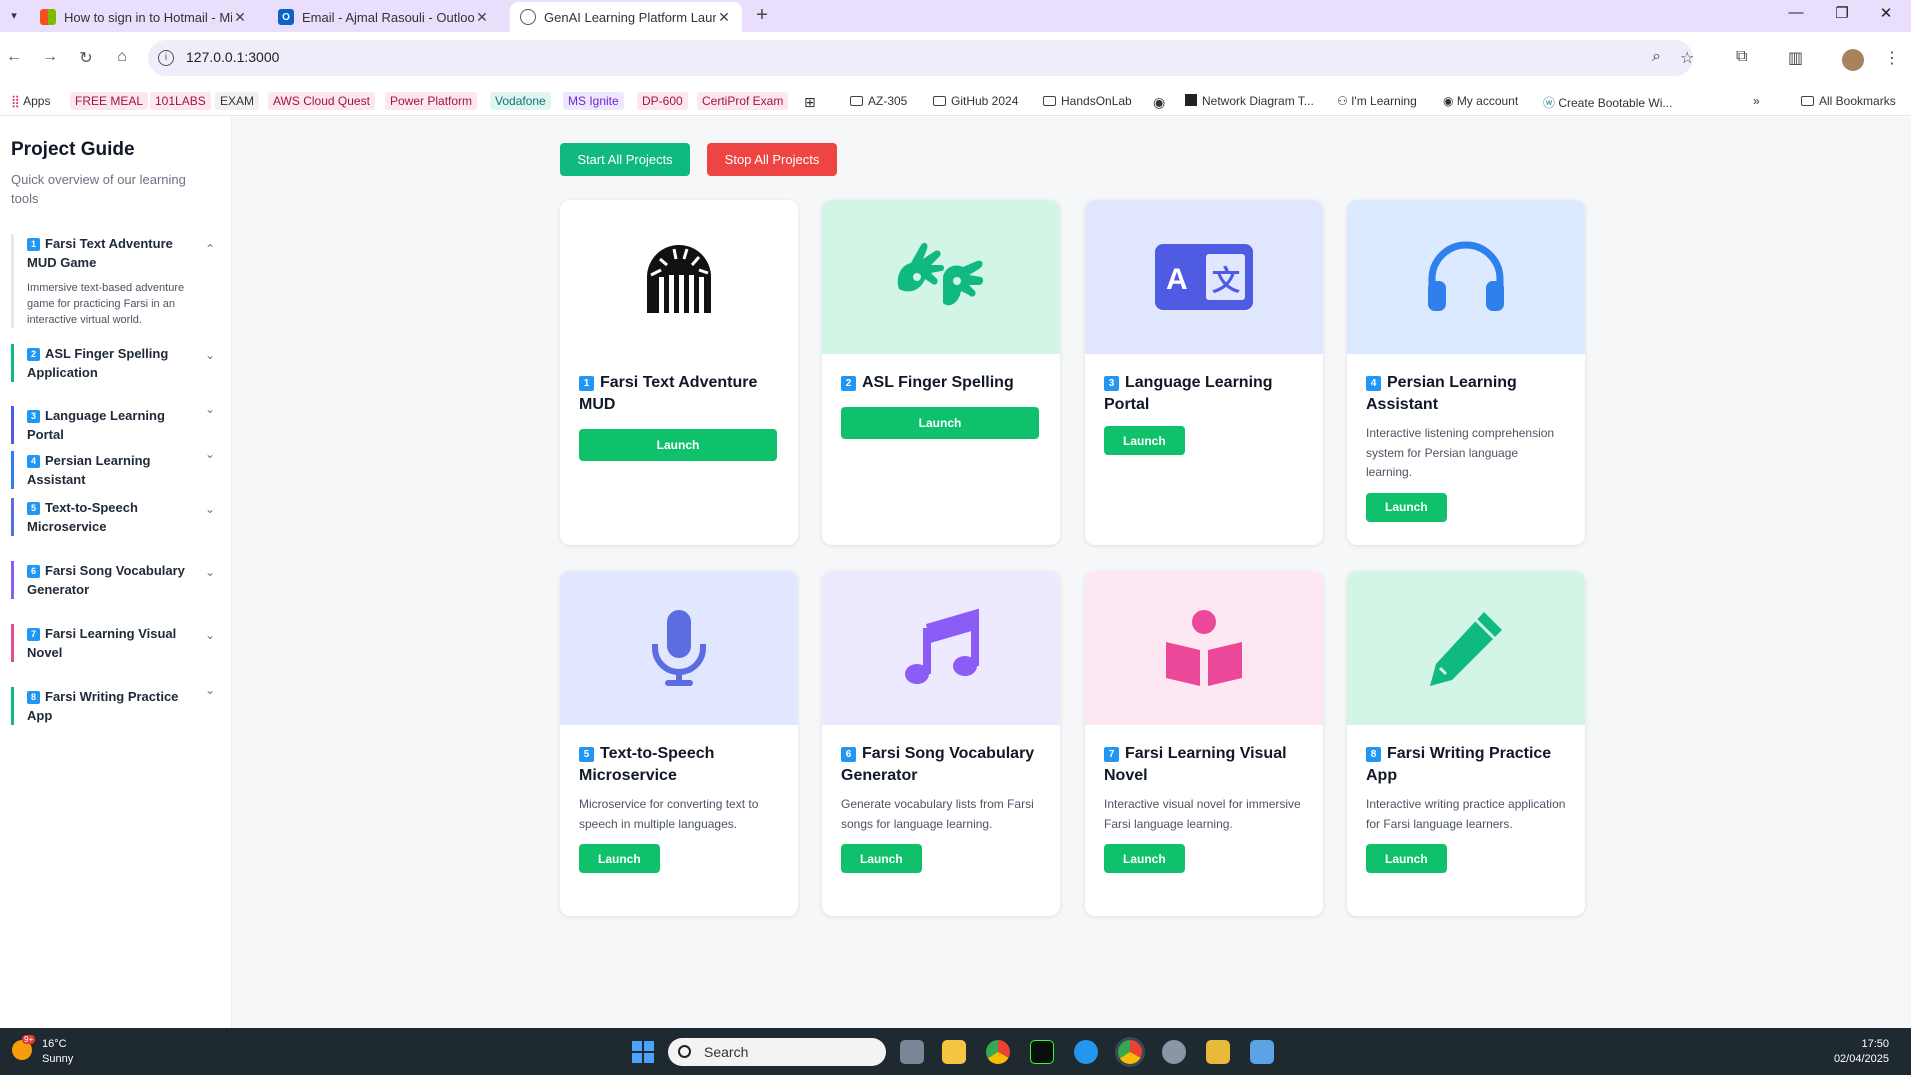  What do you see at coordinates (1086, 1052) in the screenshot?
I see `docker-icon` at bounding box center [1086, 1052].